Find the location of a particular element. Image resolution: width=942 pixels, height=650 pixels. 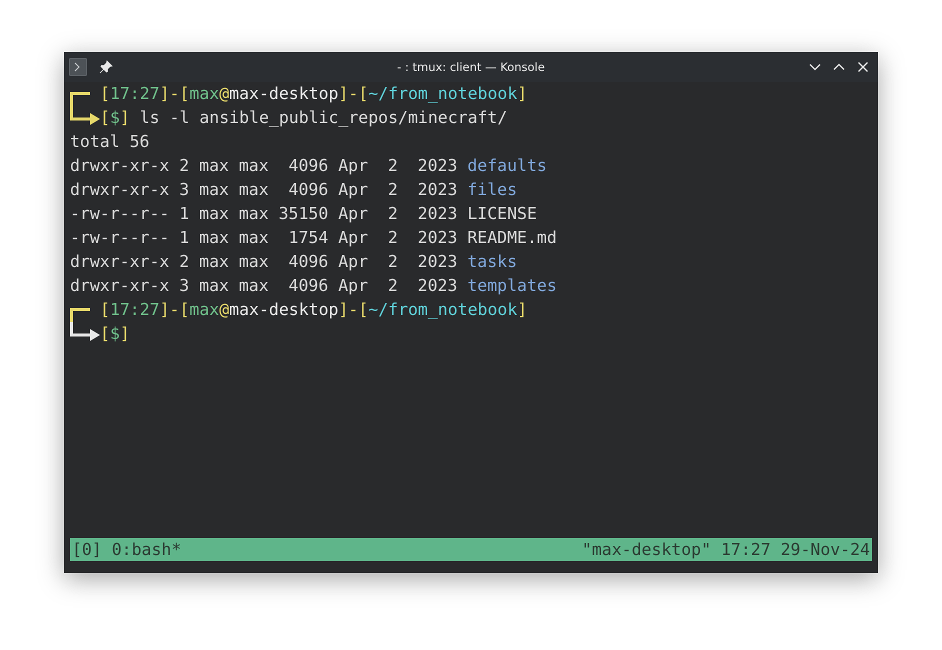

command-text: [$] ls -l ansible_public_repos/minecraft/ is located at coordinates (304, 118).